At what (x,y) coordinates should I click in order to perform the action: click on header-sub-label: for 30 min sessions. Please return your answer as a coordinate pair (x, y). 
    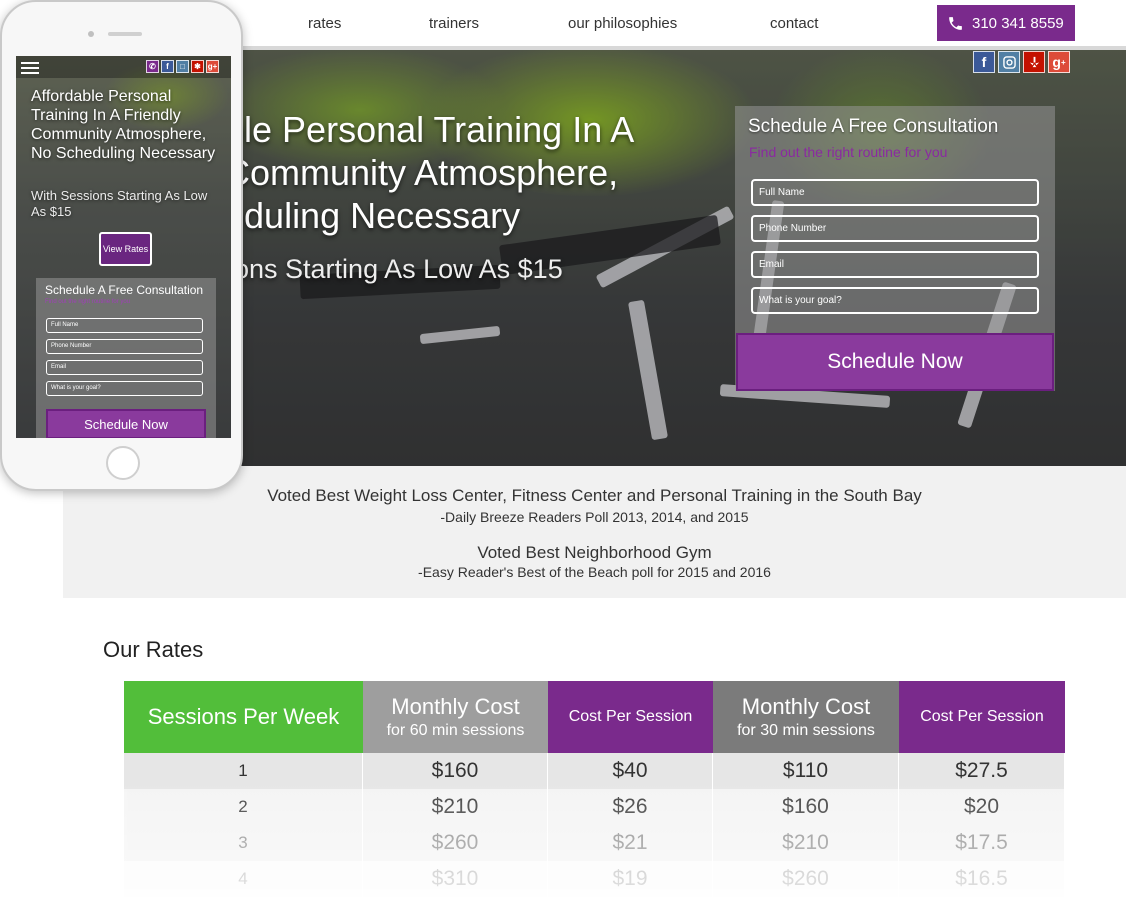
    Looking at the image, I should click on (806, 730).